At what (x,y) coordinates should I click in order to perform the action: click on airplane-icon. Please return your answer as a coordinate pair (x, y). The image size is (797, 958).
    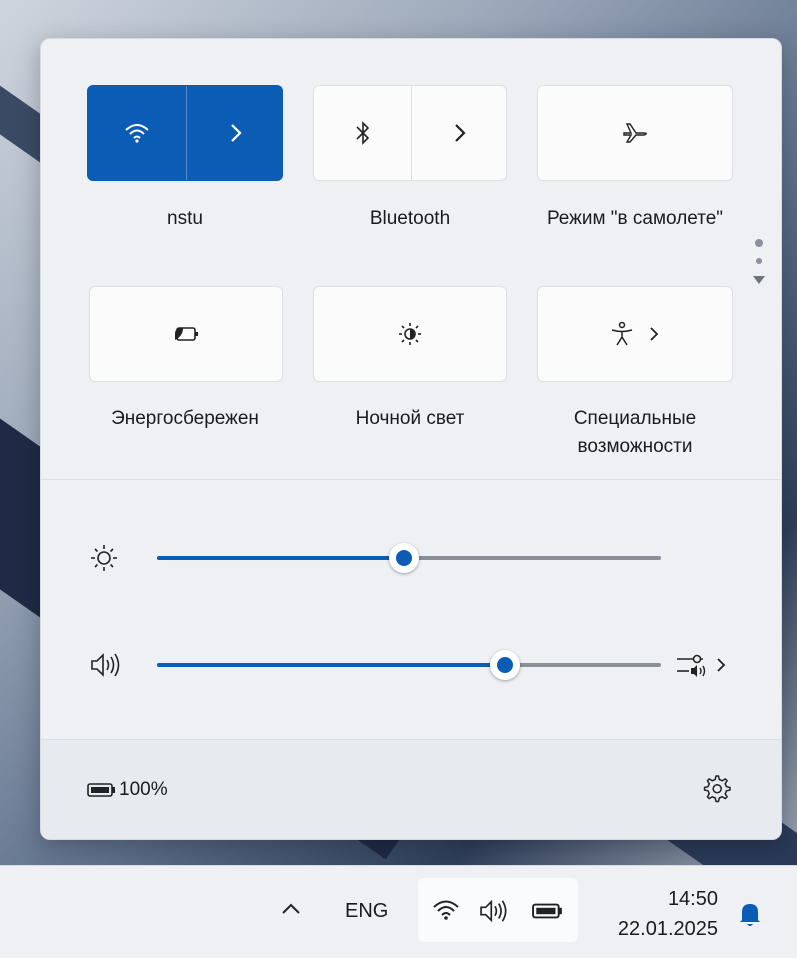
    Looking at the image, I should click on (635, 133).